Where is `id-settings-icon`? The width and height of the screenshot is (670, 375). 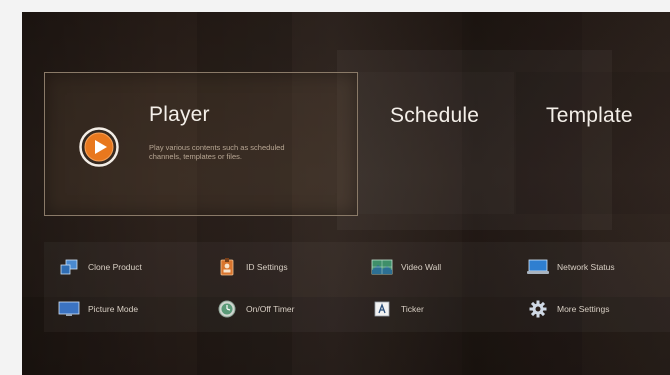
id-settings-icon is located at coordinates (227, 267).